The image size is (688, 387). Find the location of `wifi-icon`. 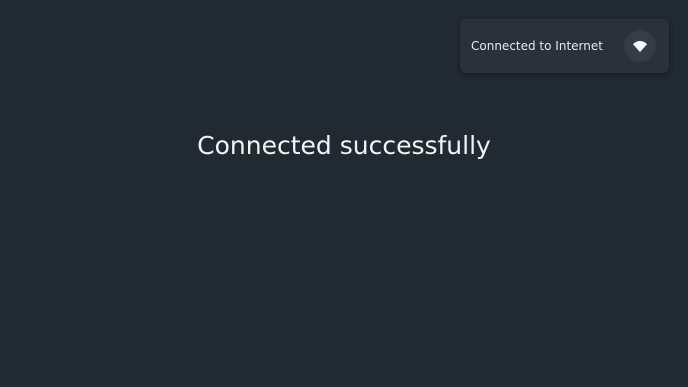

wifi-icon is located at coordinates (640, 46).